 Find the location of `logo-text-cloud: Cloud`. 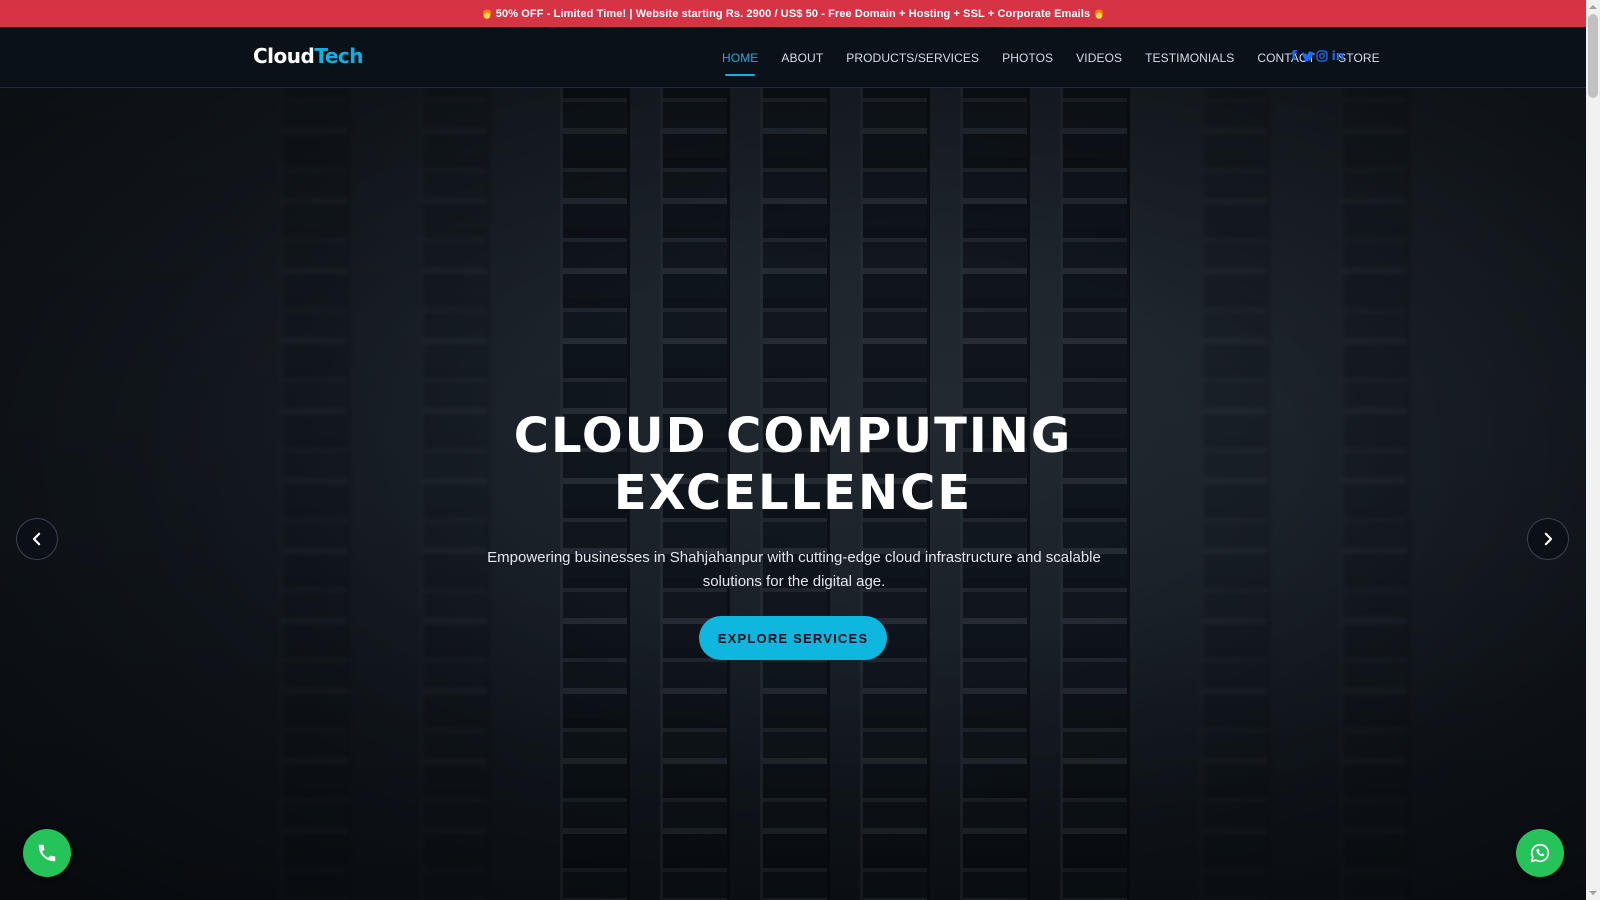

logo-text-cloud: Cloud is located at coordinates (284, 56).